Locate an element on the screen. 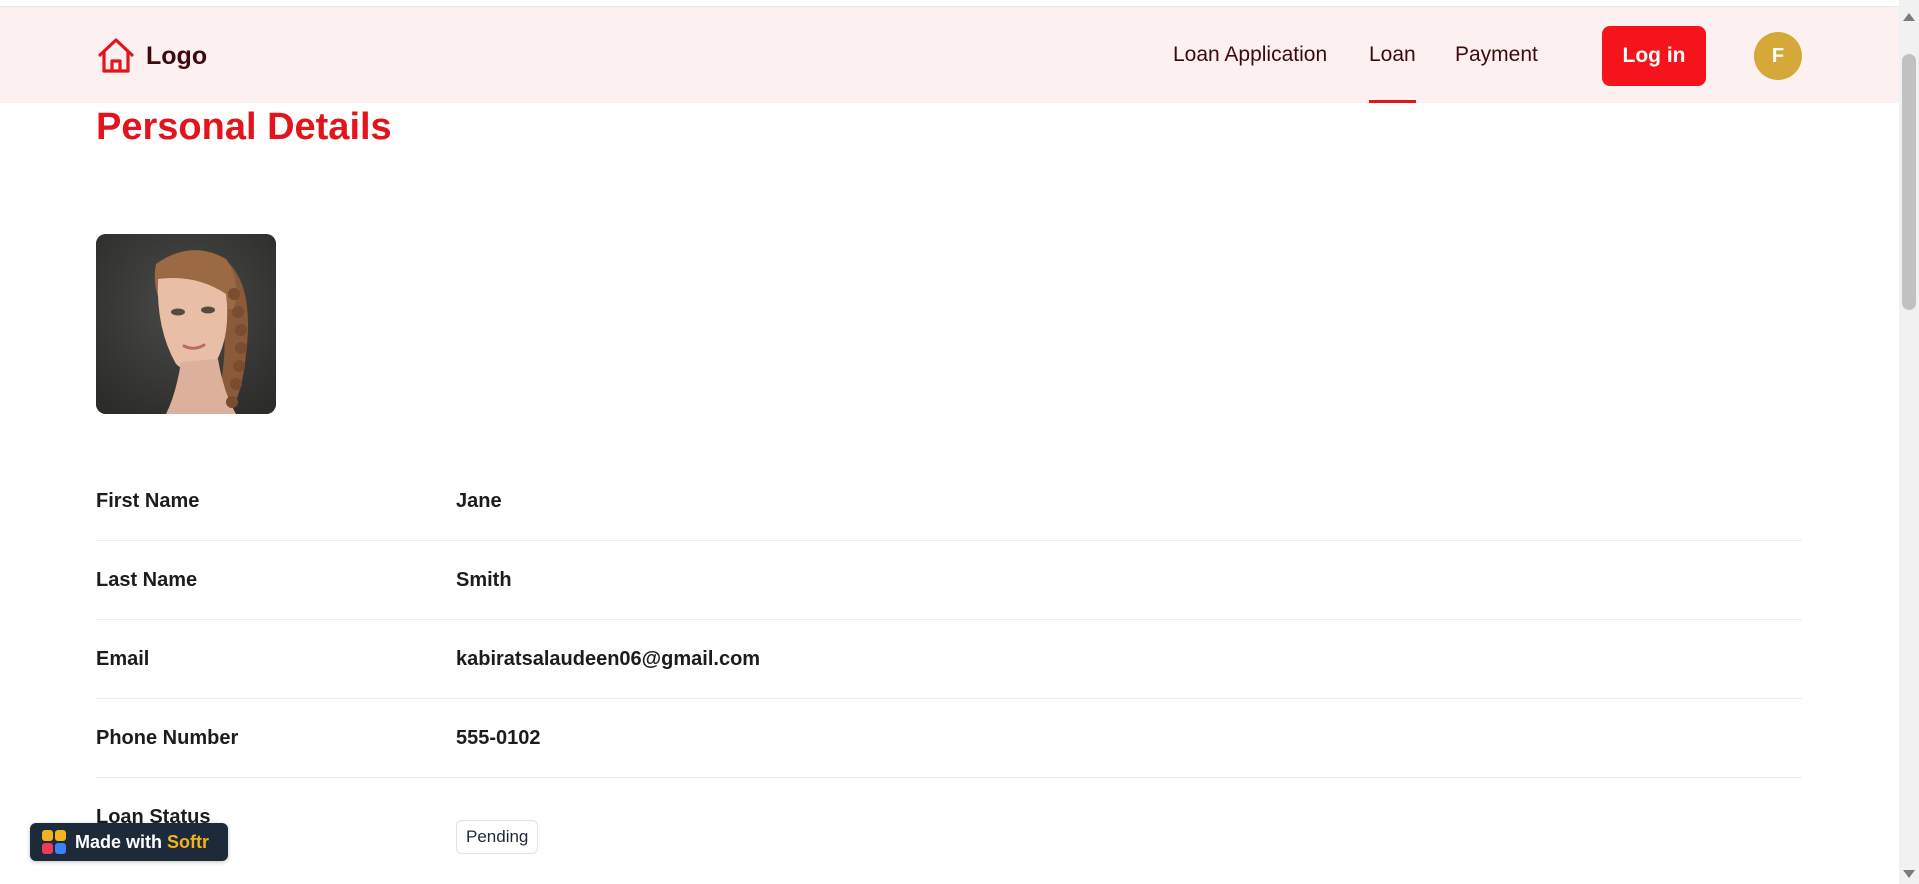 The height and width of the screenshot is (884, 1919). detail-row-email: Email kabiratsalaudeen06@gmail.com is located at coordinates (949, 659).